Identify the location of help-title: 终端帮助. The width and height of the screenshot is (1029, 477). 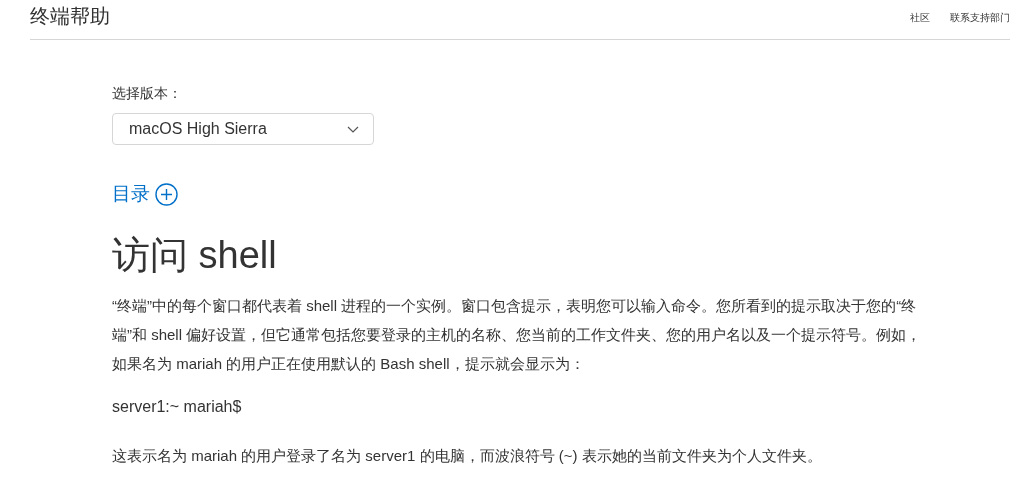
(70, 16).